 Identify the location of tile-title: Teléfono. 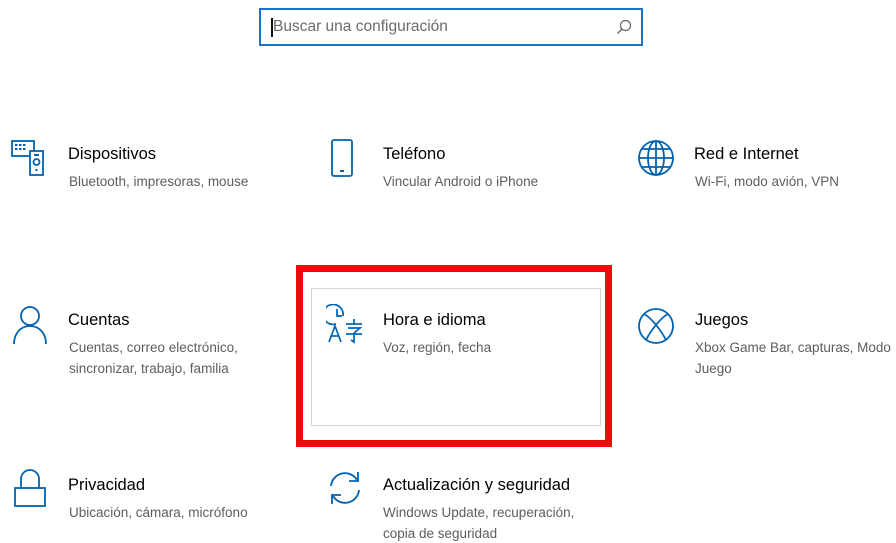
(414, 154).